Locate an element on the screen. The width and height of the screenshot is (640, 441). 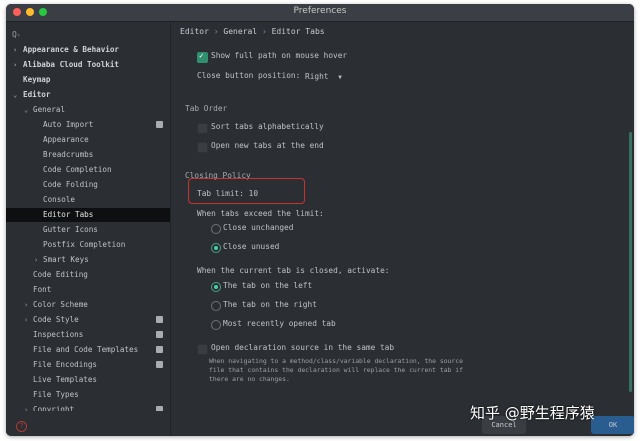
sidebar-item-appearance: Appearance is located at coordinates (88, 140).